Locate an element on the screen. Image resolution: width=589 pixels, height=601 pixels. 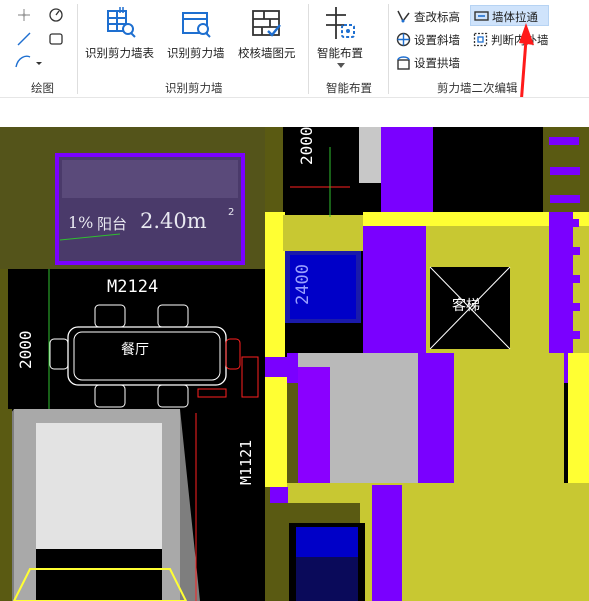
wall-join-icon is located at coordinates (481, 16).